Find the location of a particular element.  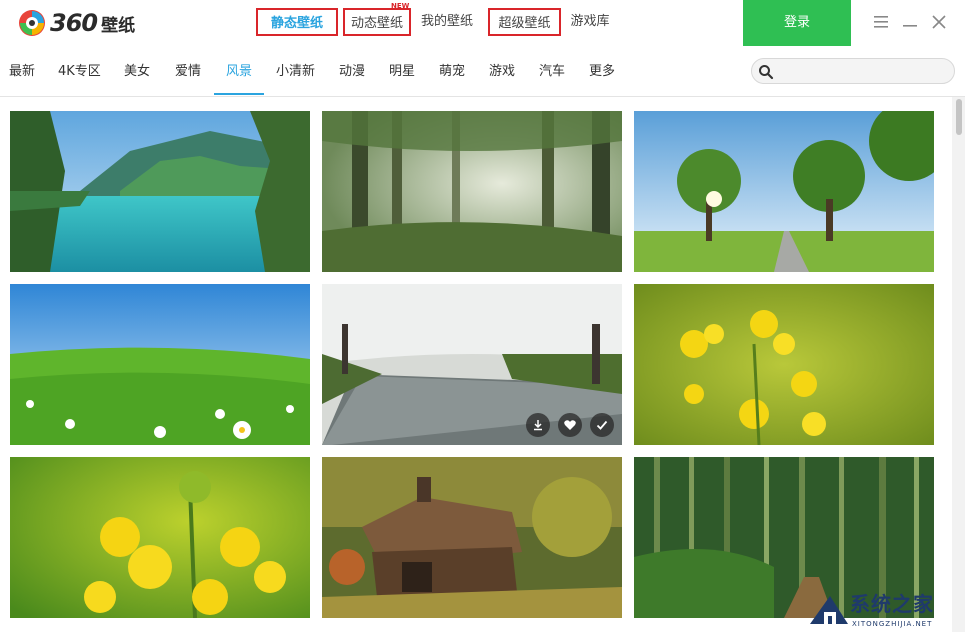

scrollbar-thumb is located at coordinates (959, 117).